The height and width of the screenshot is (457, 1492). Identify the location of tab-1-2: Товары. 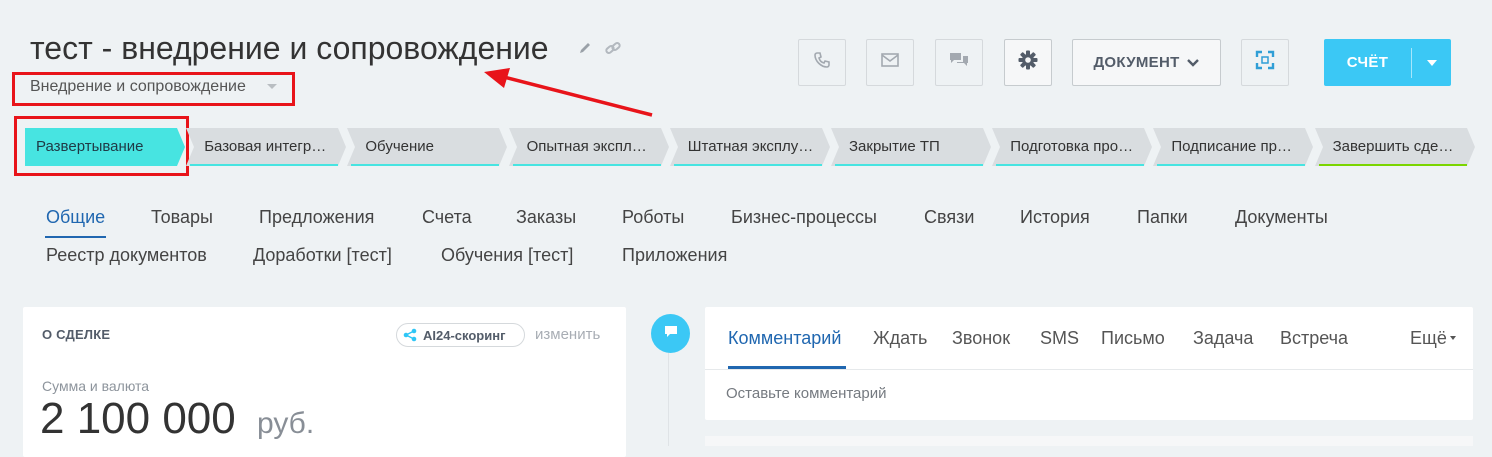
(182, 217).